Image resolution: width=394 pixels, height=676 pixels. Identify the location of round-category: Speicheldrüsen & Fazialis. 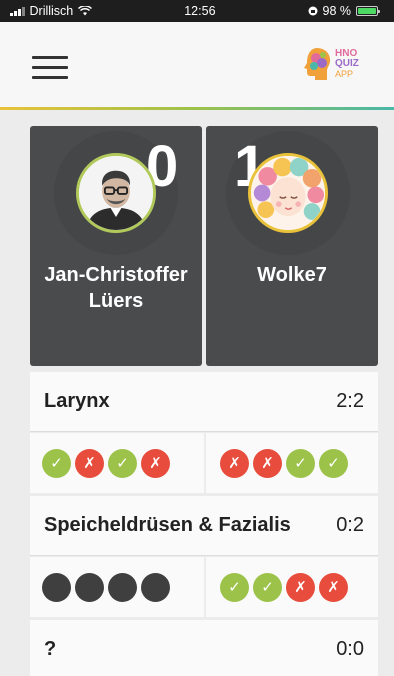
(167, 525).